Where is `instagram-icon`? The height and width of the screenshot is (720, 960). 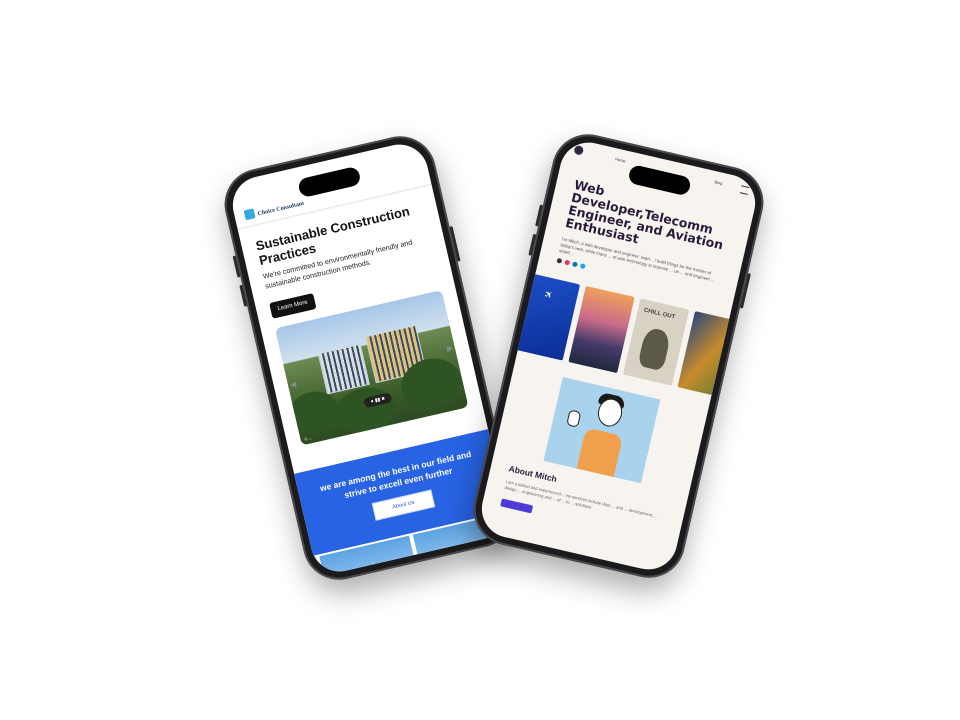 instagram-icon is located at coordinates (567, 262).